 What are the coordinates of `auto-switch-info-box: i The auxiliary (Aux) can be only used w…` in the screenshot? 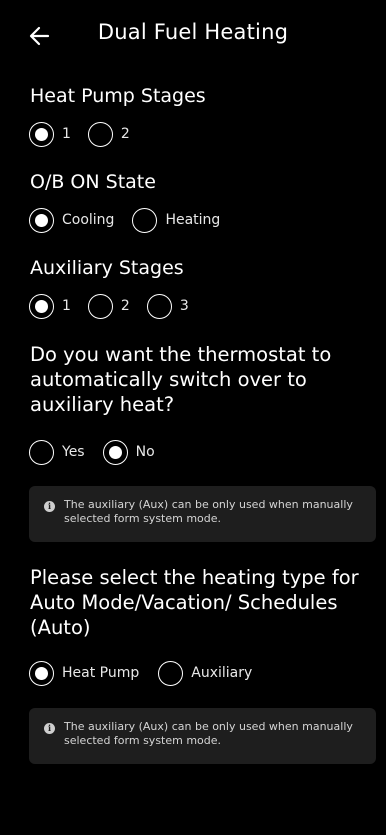 It's located at (202, 514).